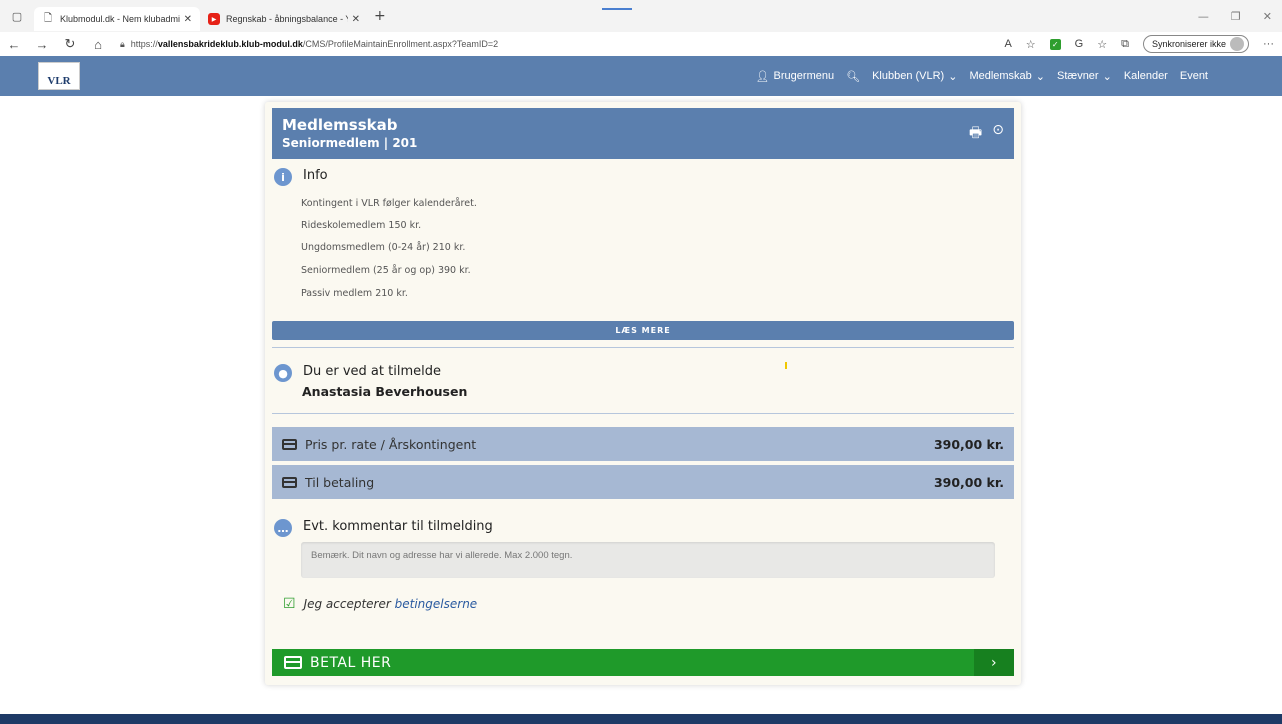 This screenshot has height=724, width=1282. Describe the element at coordinates (1031, 44) in the screenshot. I see `favorite-star-icon: ☆` at that location.